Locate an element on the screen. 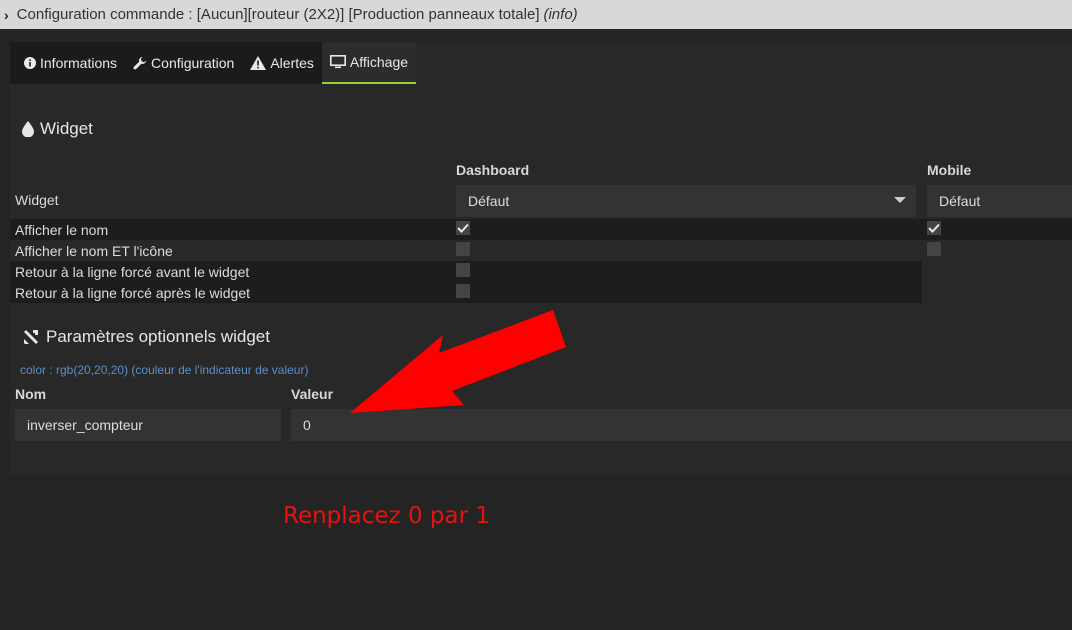  col-name-header: Nom is located at coordinates (31, 394).